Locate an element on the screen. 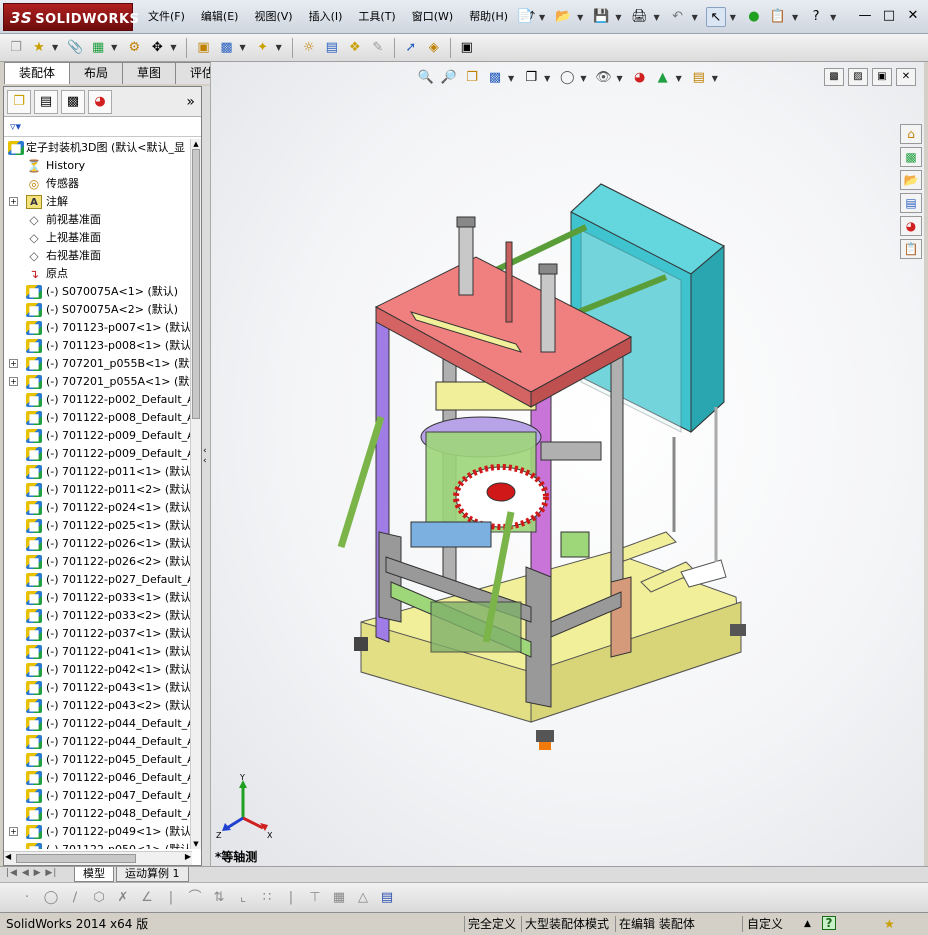 This screenshot has height=935, width=928. tab-motion-study-1: 运动算例 1 is located at coordinates (152, 874).